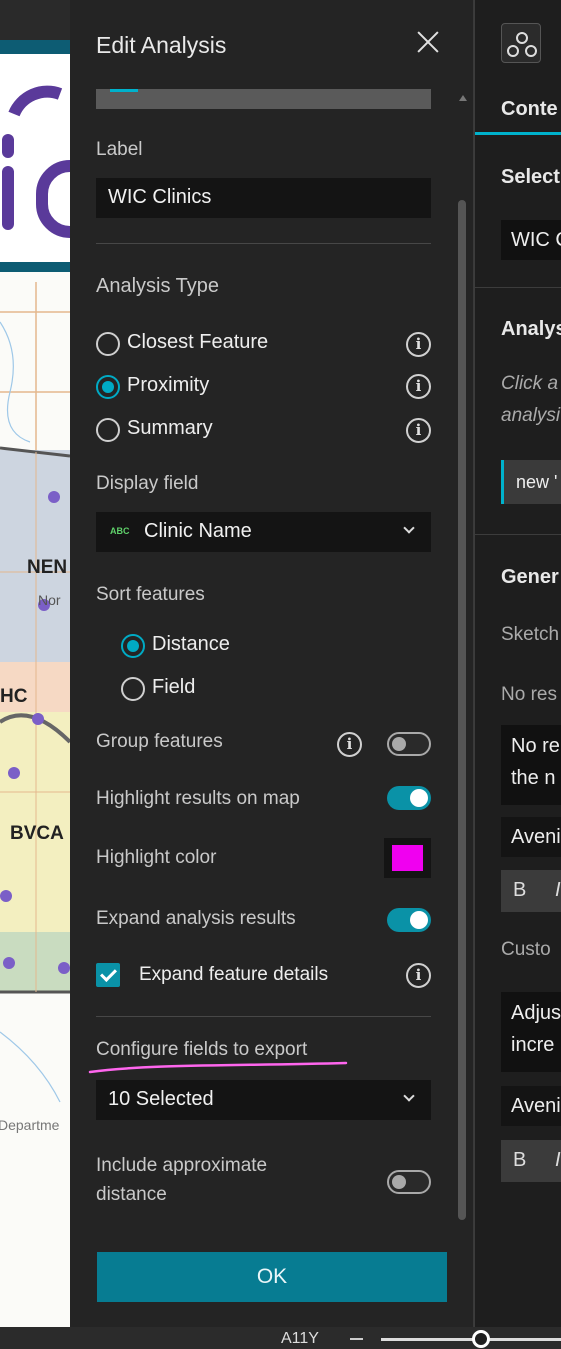  What do you see at coordinates (471, 1339) in the screenshot?
I see `zoom-slider-track` at bounding box center [471, 1339].